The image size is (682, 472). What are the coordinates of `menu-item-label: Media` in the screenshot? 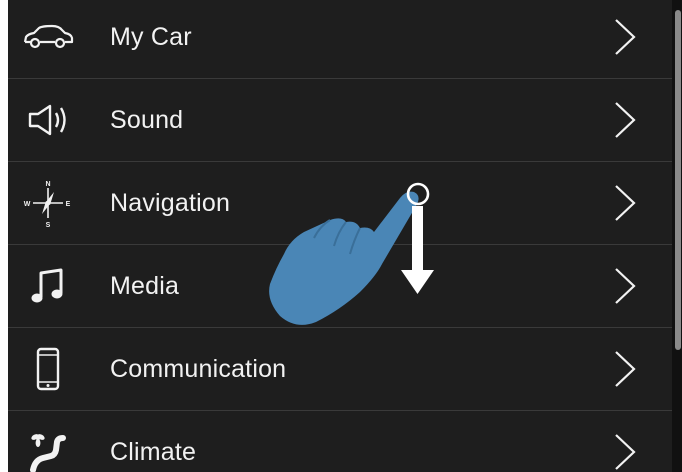 It's located at (145, 285).